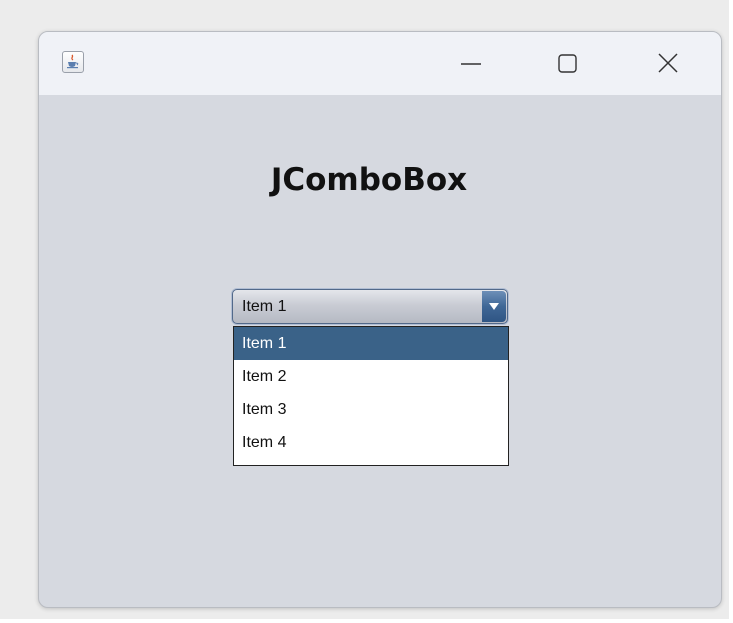 This screenshot has width=733, height=623. What do you see at coordinates (371, 376) in the screenshot?
I see `dropdown-option-item-2: Item 2` at bounding box center [371, 376].